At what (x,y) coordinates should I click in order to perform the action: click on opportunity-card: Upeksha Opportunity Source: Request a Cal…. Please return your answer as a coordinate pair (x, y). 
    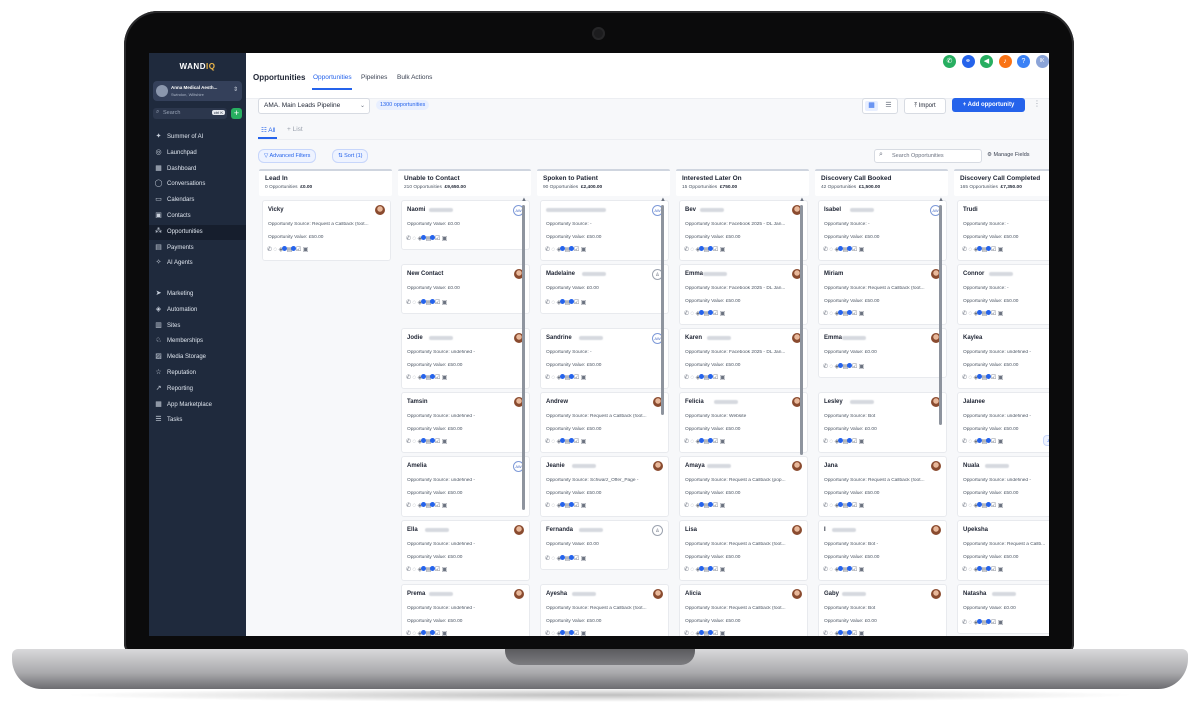
    Looking at the image, I should click on (1003, 550).